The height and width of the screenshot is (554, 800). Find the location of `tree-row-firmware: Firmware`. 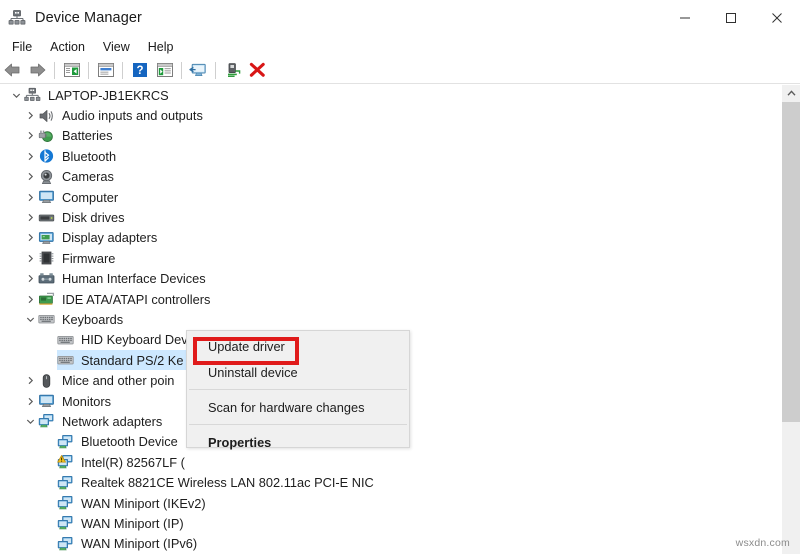

tree-row-firmware: Firmware is located at coordinates (391, 258).